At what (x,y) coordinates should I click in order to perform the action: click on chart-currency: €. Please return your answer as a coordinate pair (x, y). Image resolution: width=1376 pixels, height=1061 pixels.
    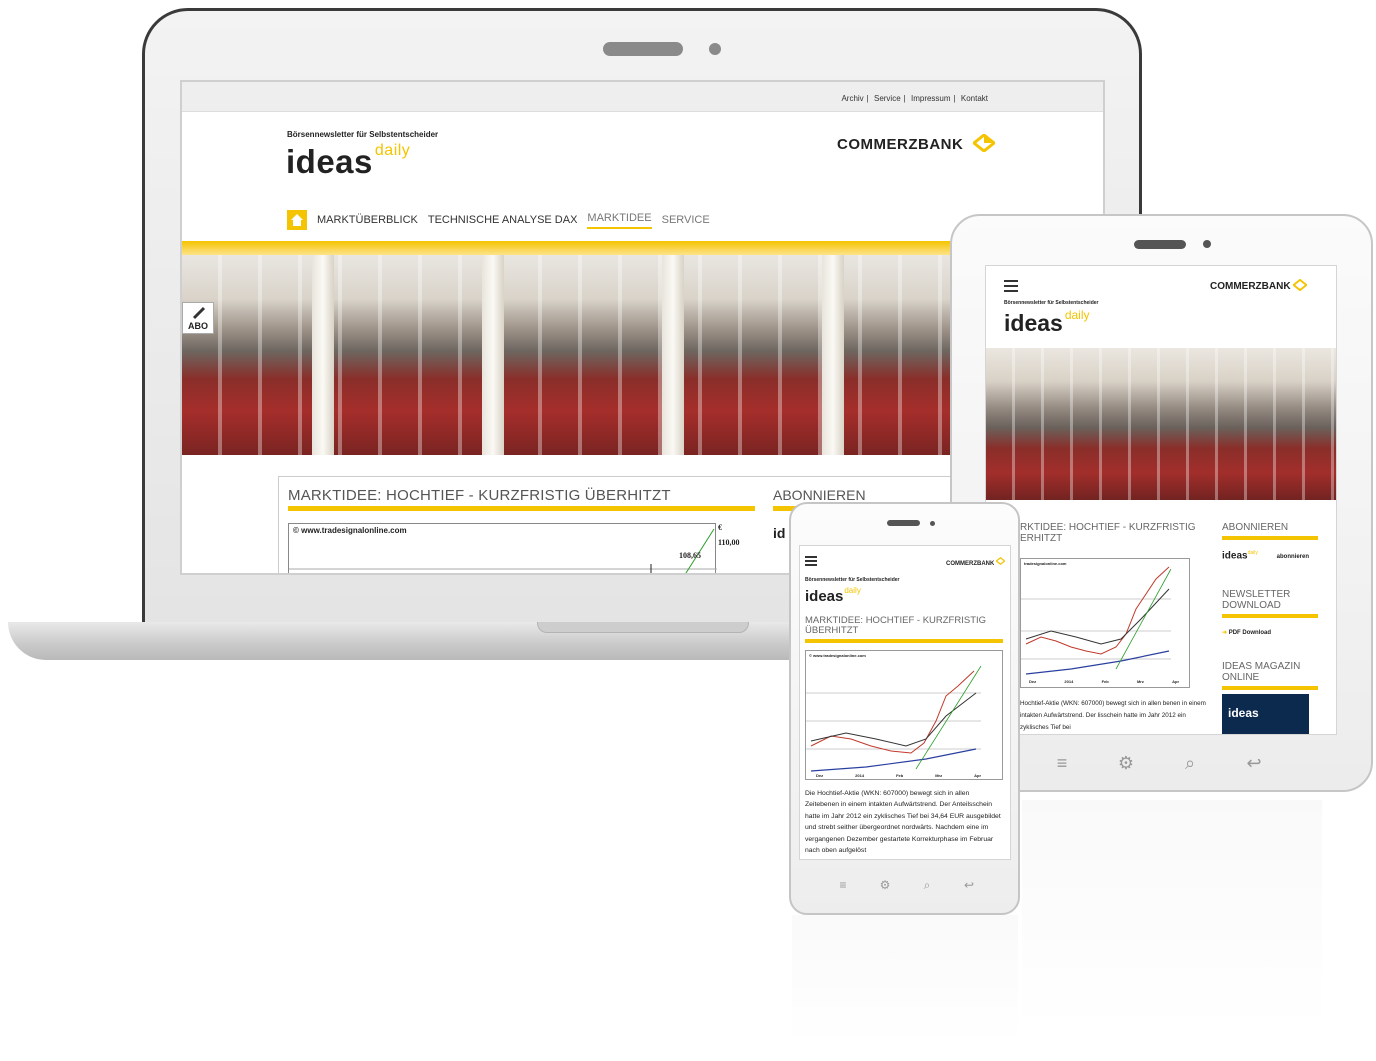
    Looking at the image, I should click on (720, 527).